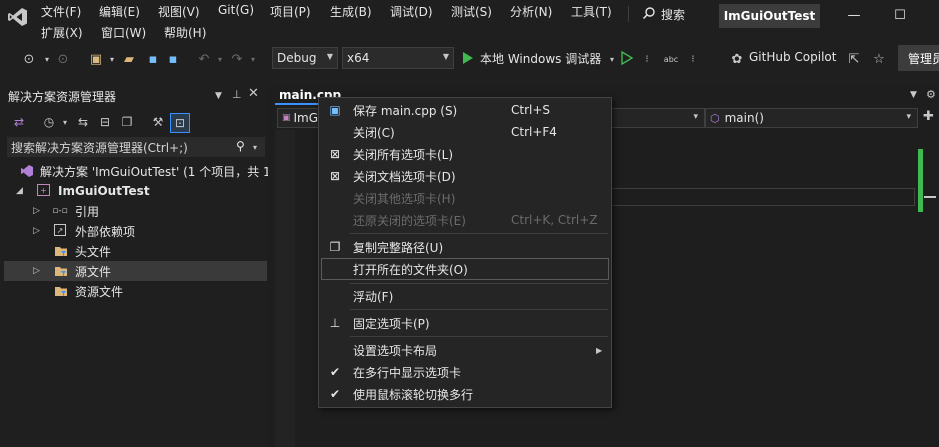 This screenshot has width=939, height=447. What do you see at coordinates (465, 198) in the screenshot?
I see `menu-item-close-others: 关闭其他选项卡(H)` at bounding box center [465, 198].